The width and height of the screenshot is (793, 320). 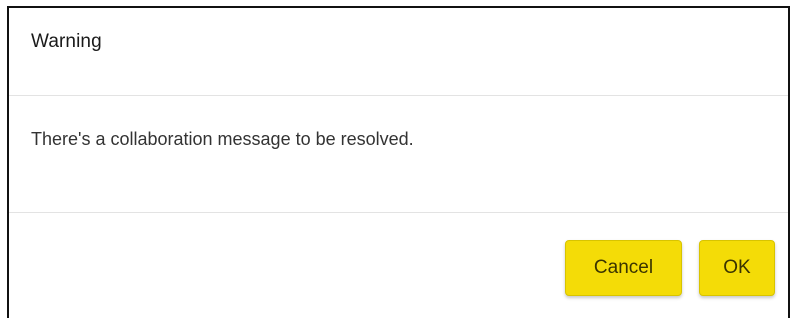 What do you see at coordinates (737, 268) in the screenshot?
I see `ok-button: OK` at bounding box center [737, 268].